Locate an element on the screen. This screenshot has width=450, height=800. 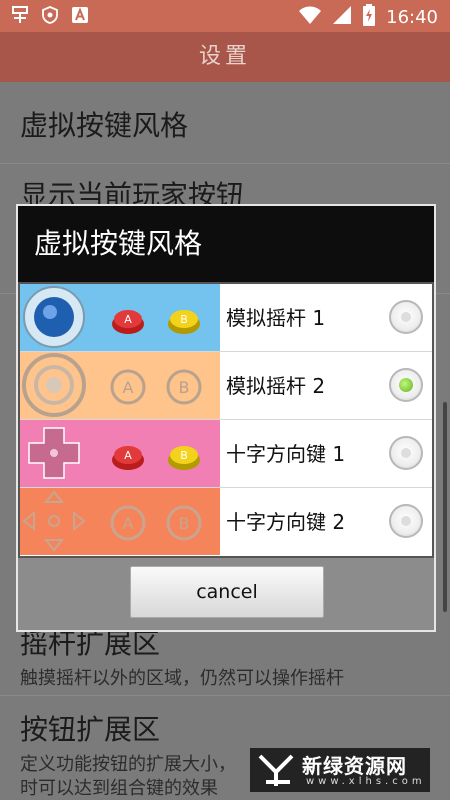
dpad-2-preview-icon: A B is located at coordinates (120, 521).